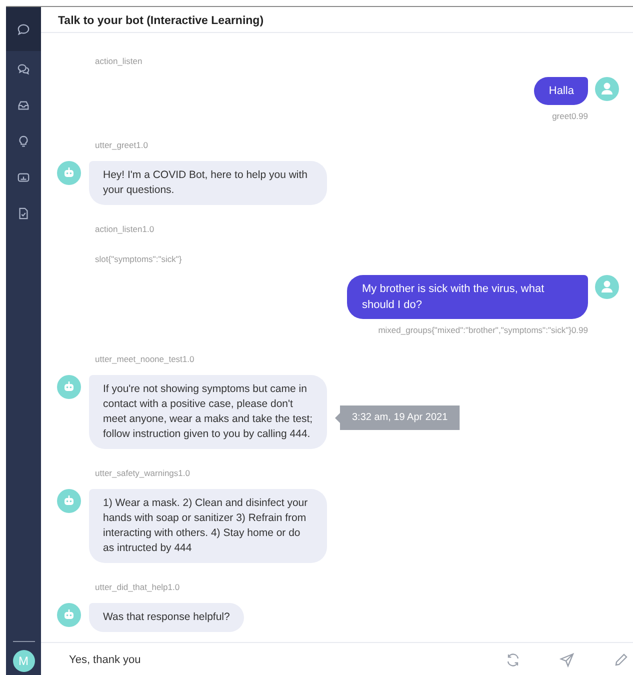  Describe the element at coordinates (142, 473) in the screenshot. I see `action-label: utter_safety_warnings1.0` at that location.